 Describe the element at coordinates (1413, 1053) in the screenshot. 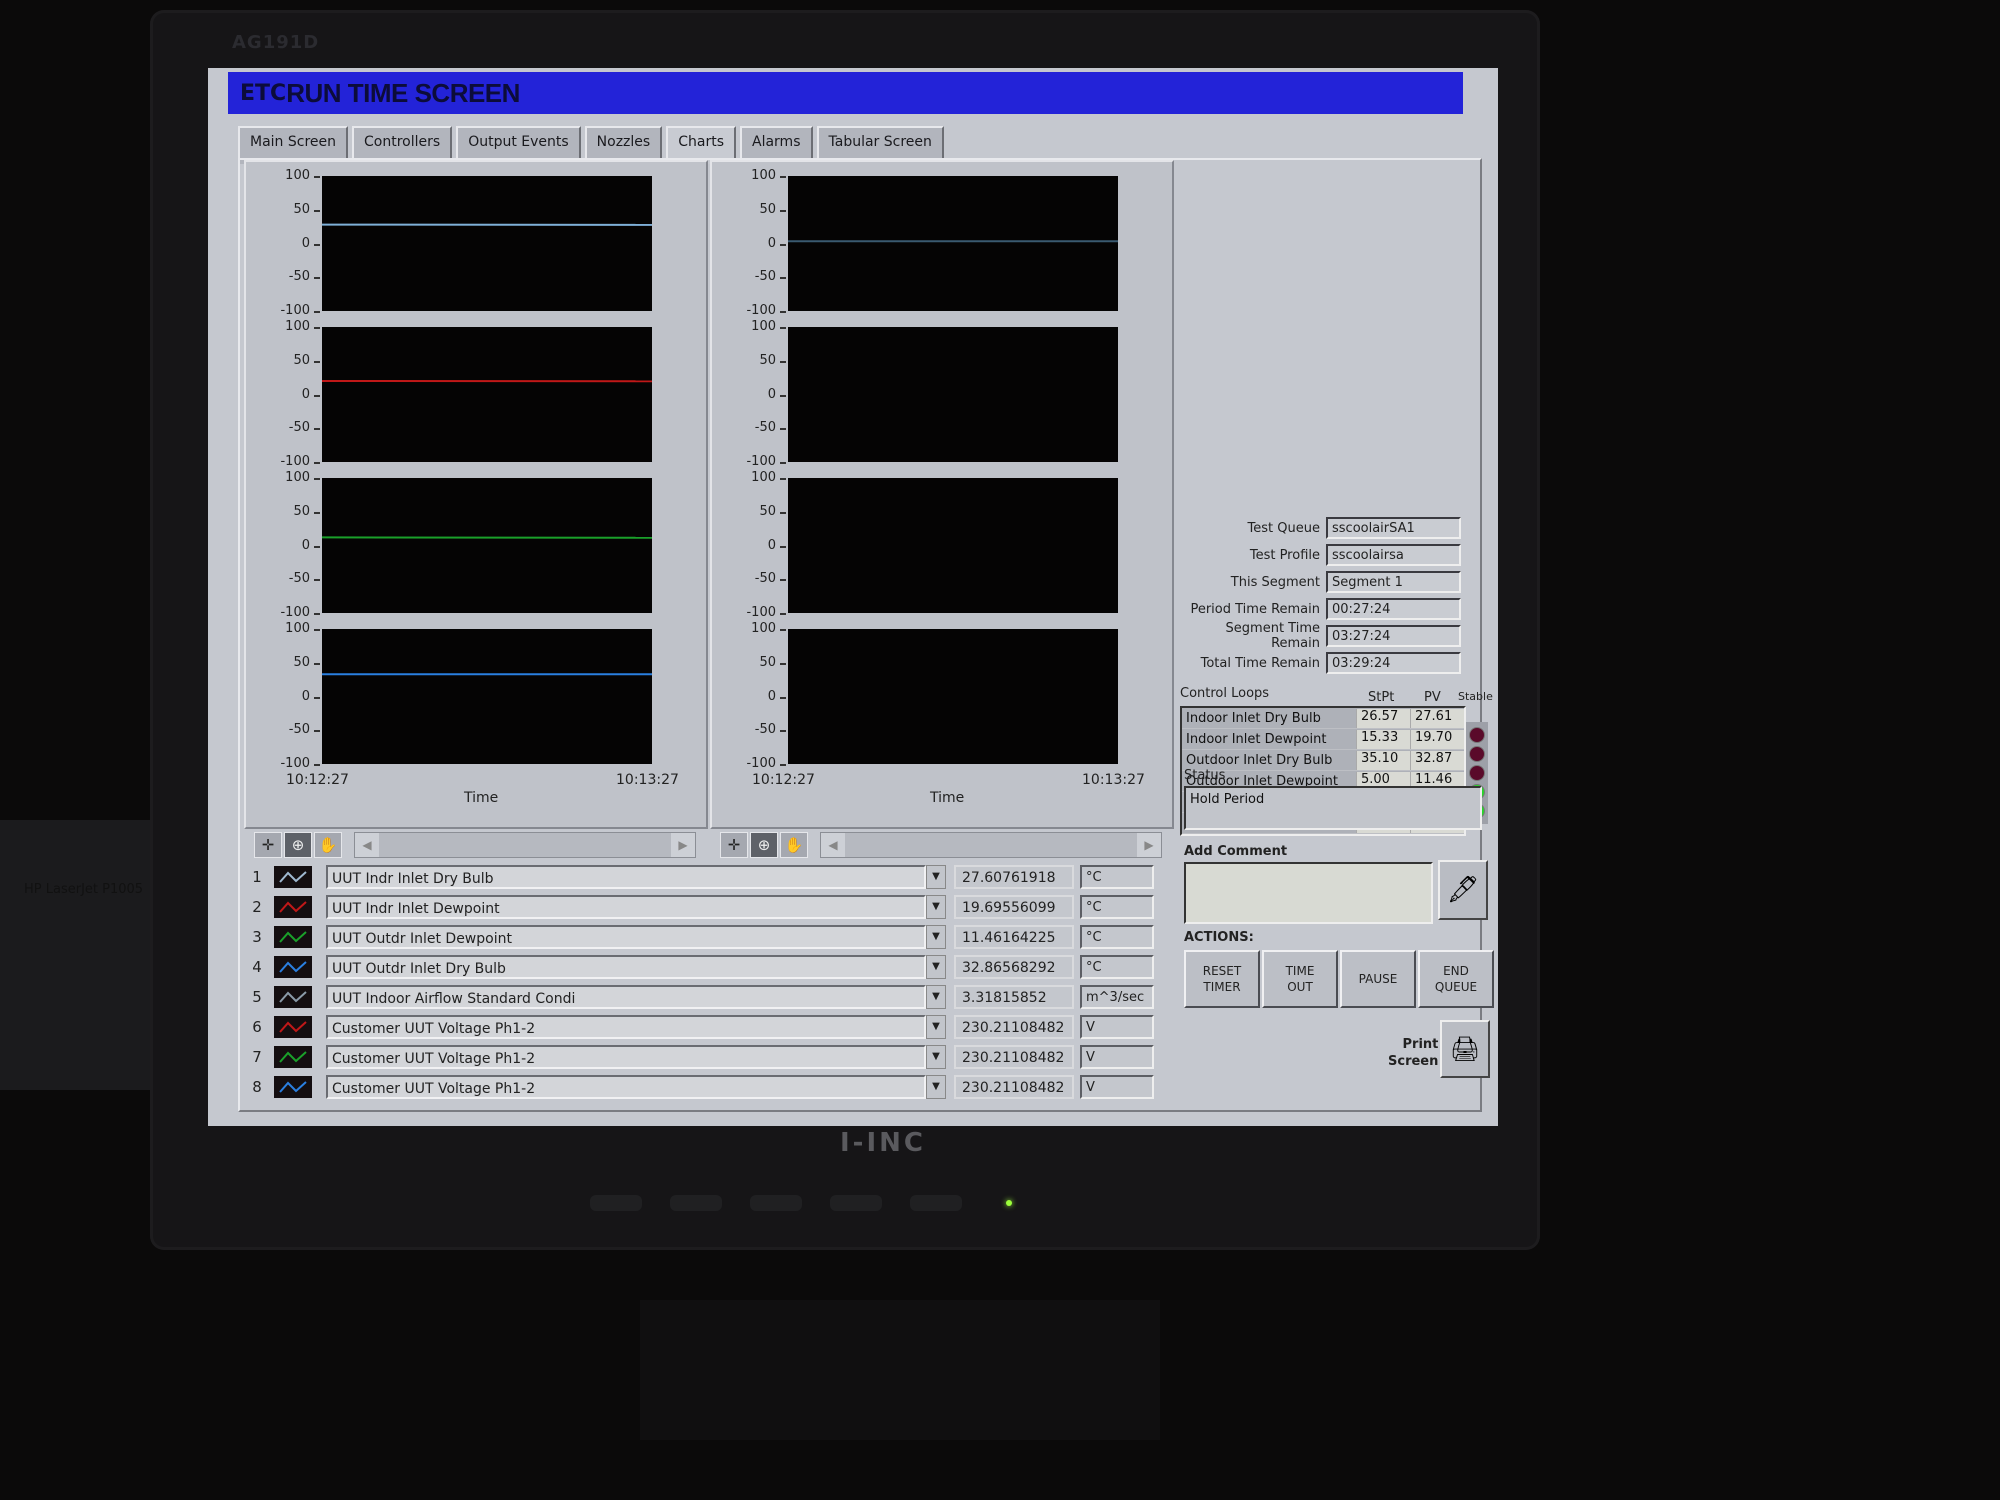

I see `print-screen-label: Print Screen` at that location.